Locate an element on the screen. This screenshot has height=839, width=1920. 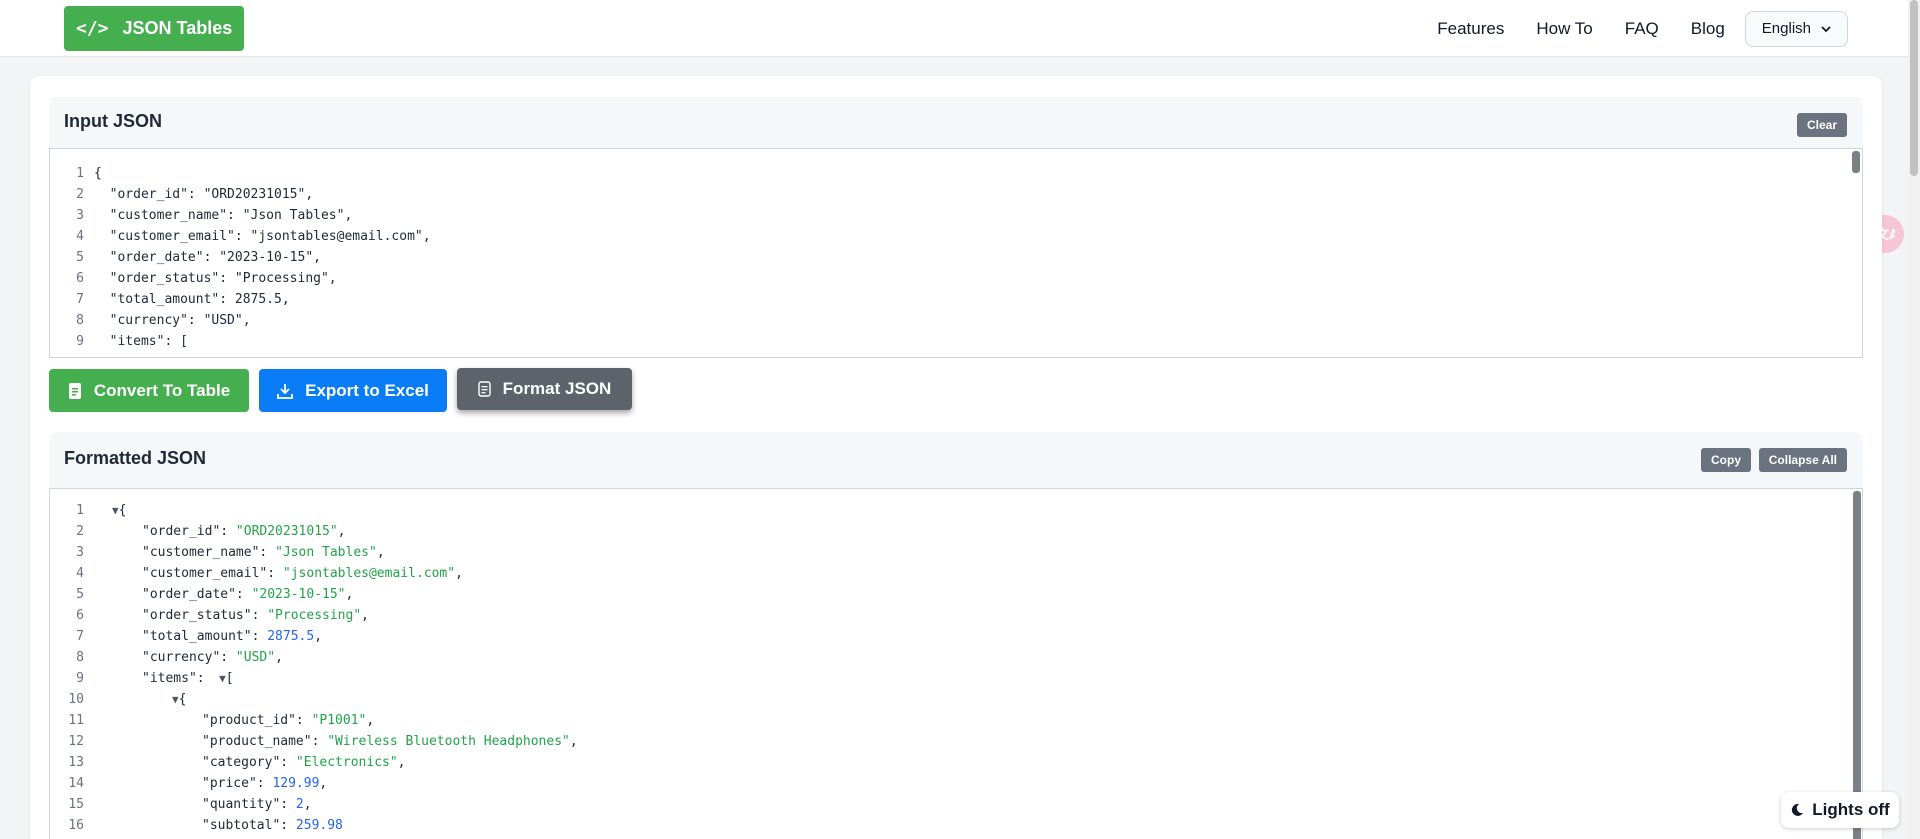
format-json-button: Format JSON is located at coordinates (544, 389).